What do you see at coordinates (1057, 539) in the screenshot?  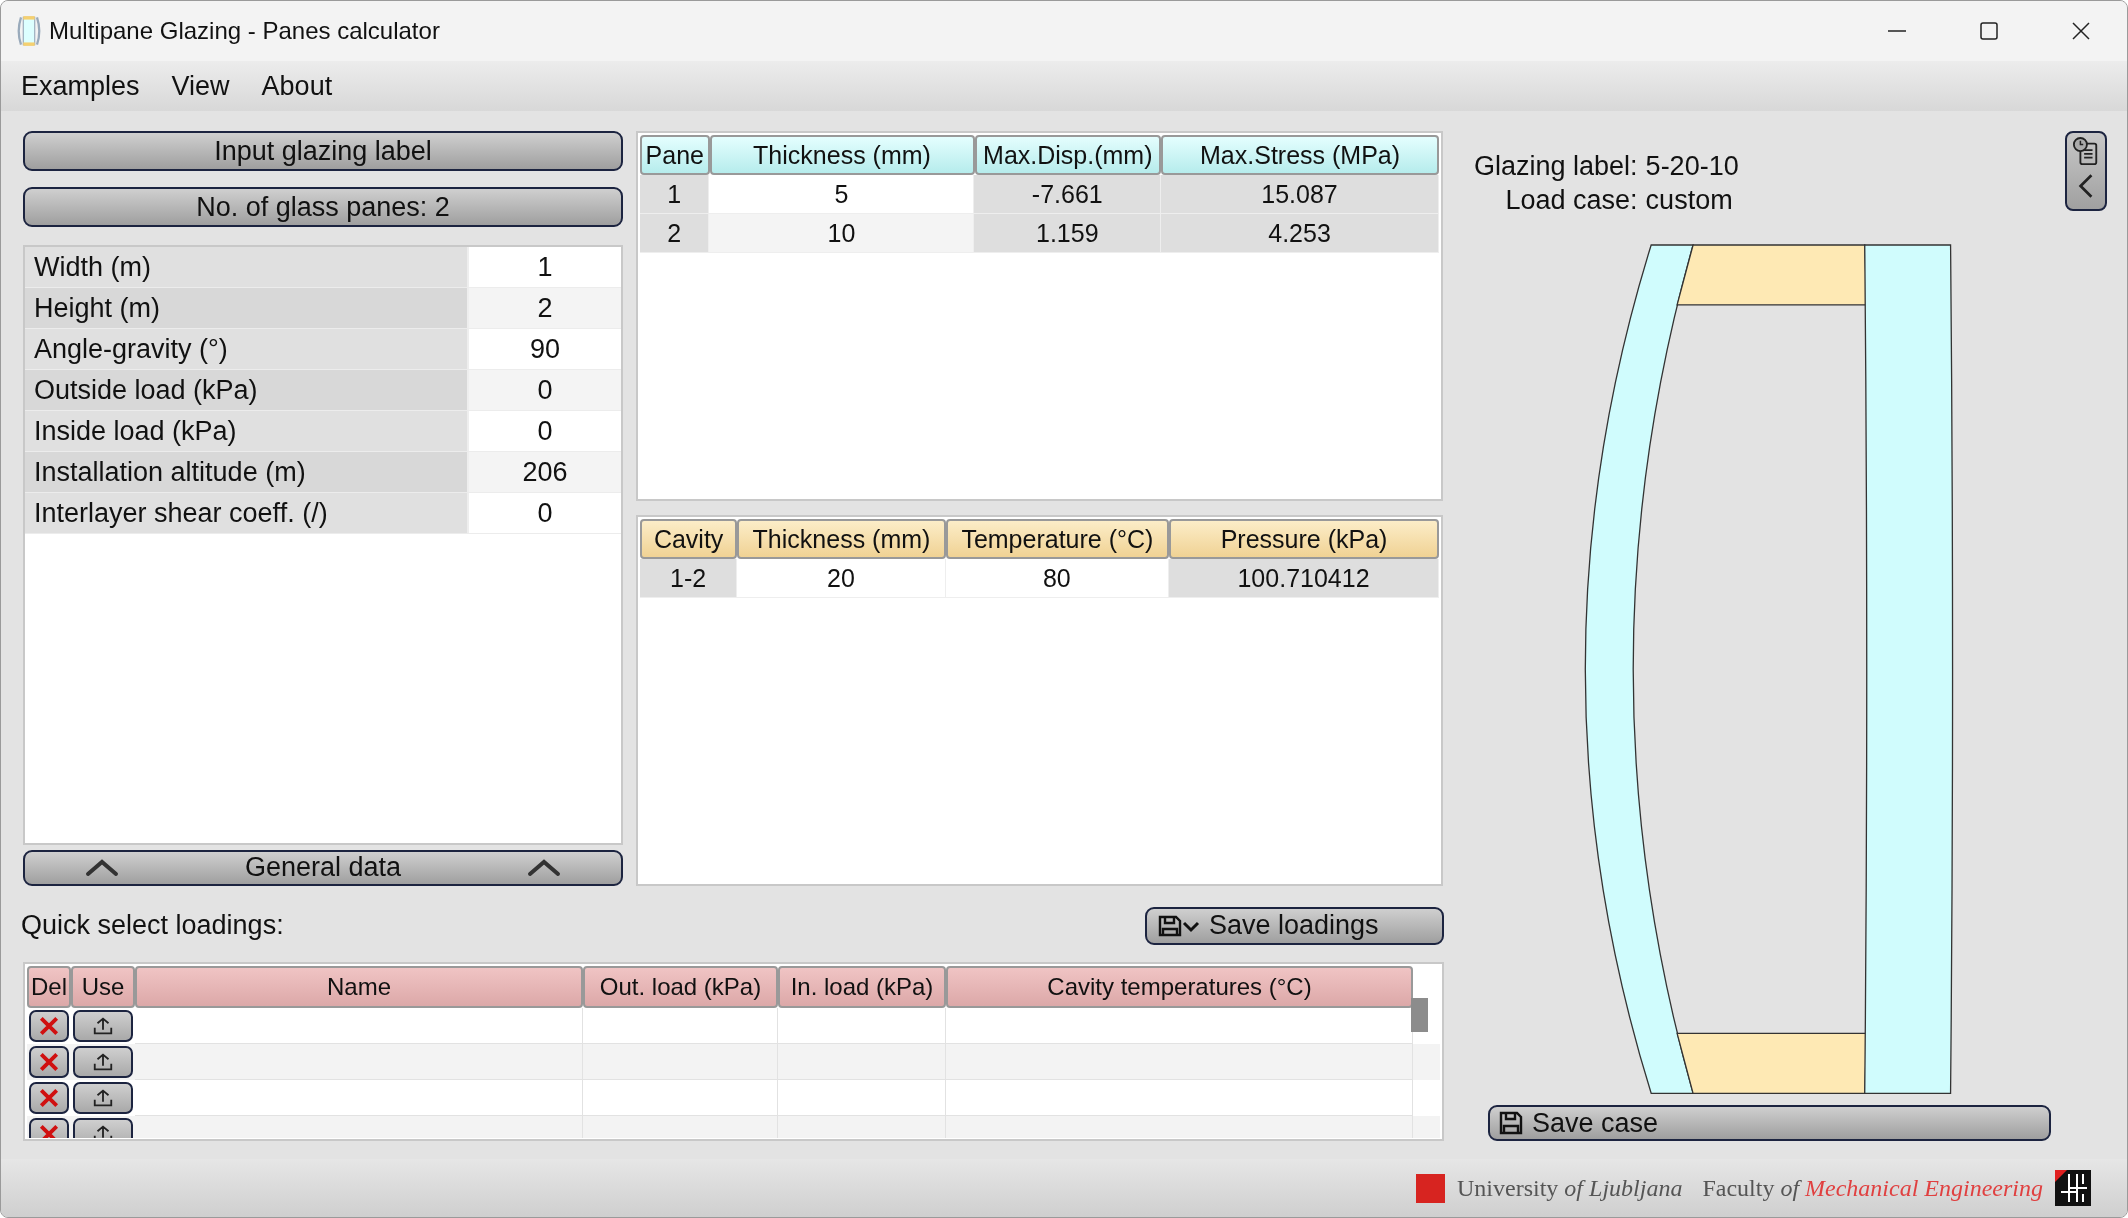 I see `column-header: Temperature (°C)` at bounding box center [1057, 539].